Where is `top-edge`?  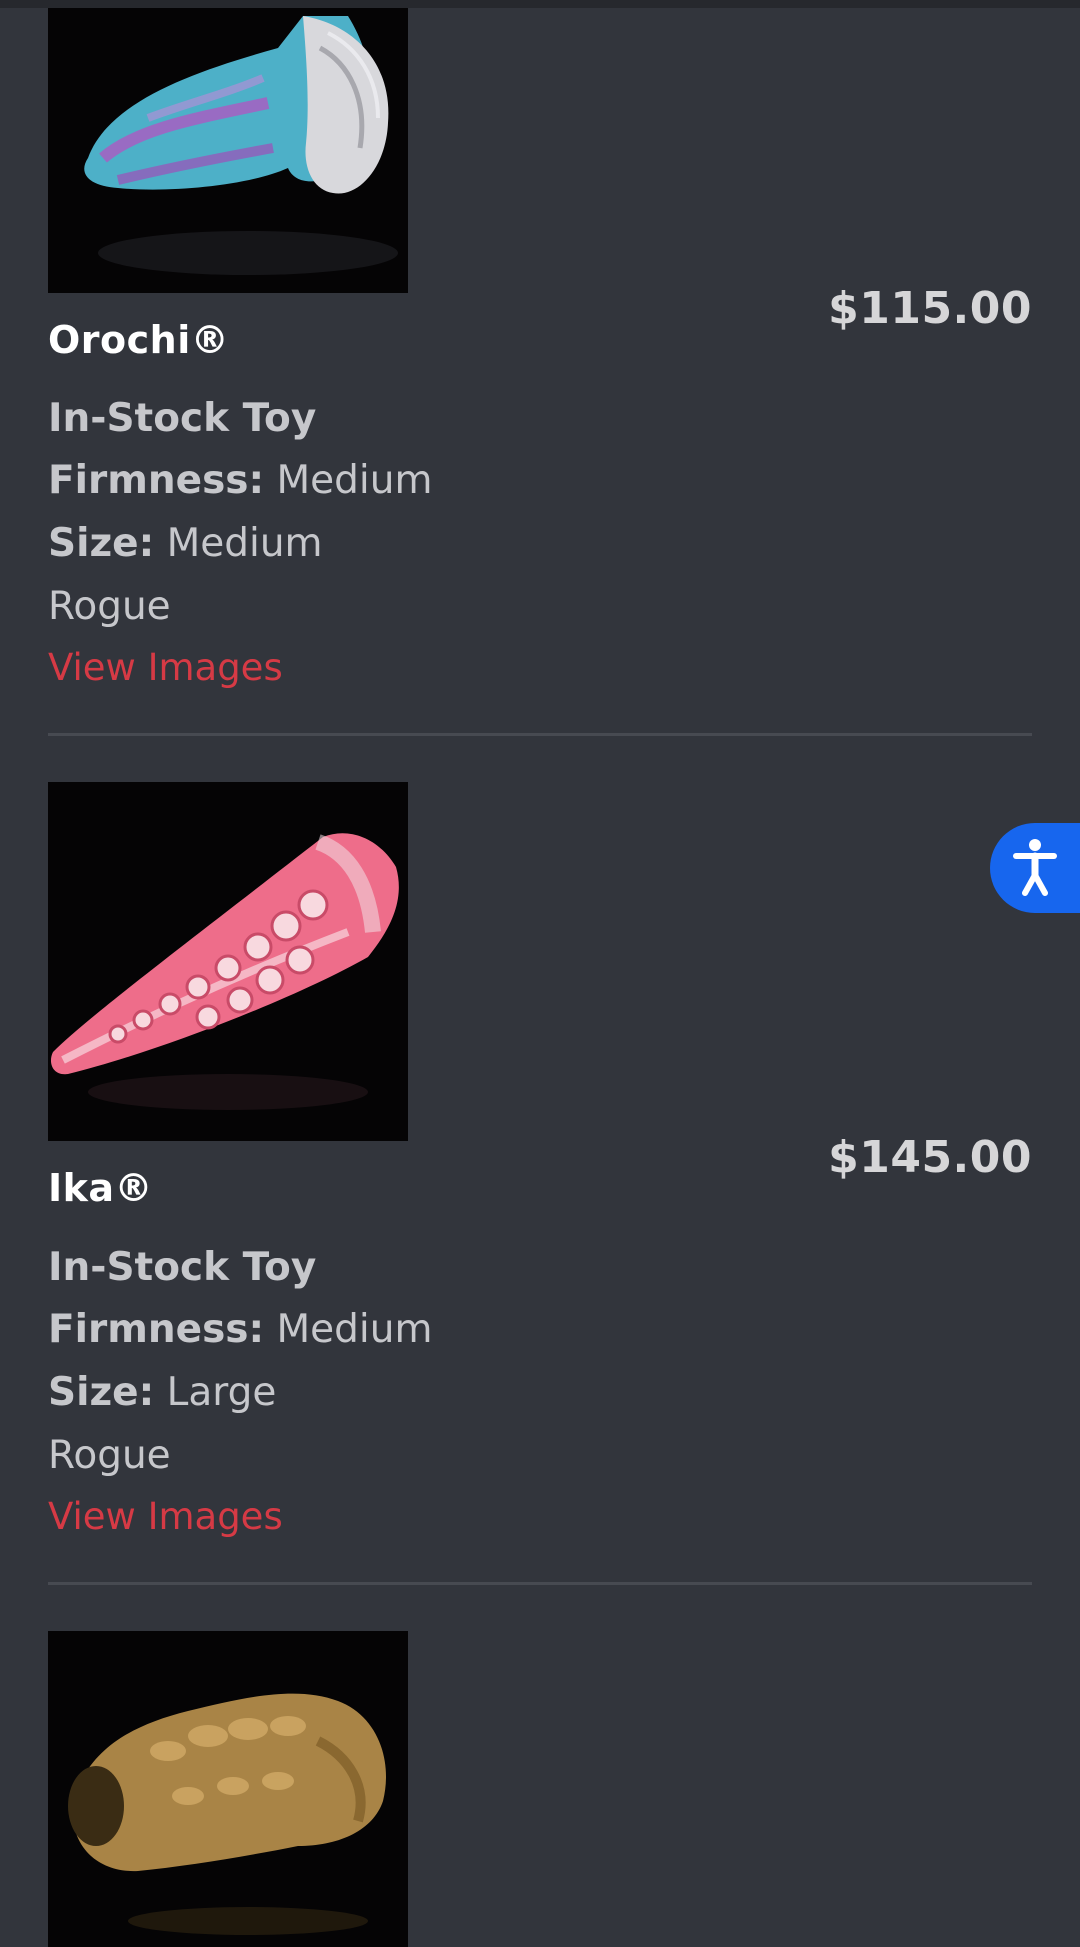
top-edge is located at coordinates (540, 4).